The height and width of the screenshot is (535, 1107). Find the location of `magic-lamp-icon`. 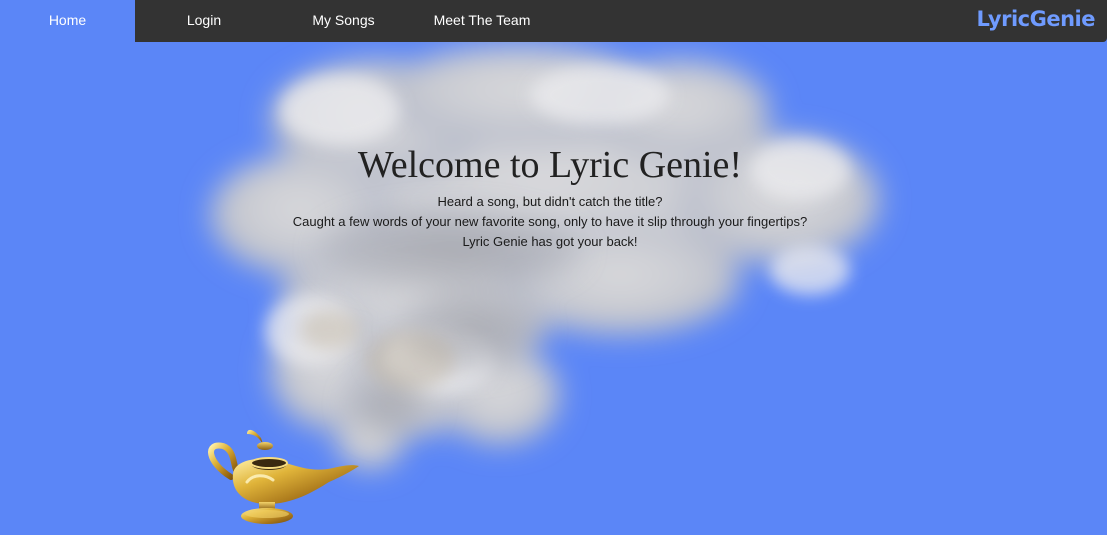

magic-lamp-icon is located at coordinates (283, 476).